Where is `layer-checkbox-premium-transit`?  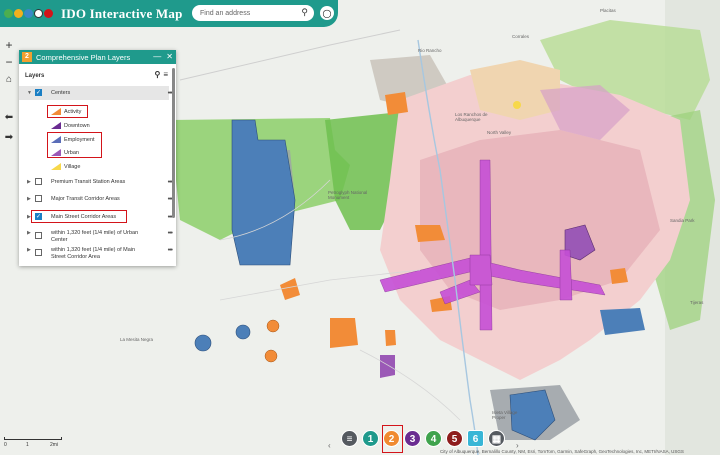
layer-checkbox-premium-transit is located at coordinates (38, 181).